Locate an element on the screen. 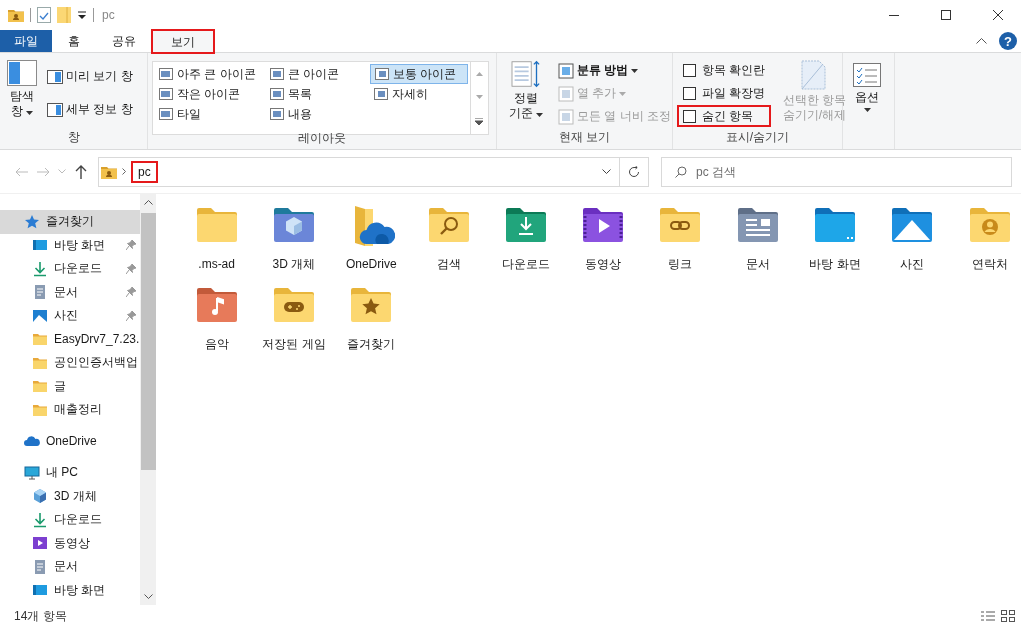  layout-option: 큰 아이콘 is located at coordinates (314, 74).